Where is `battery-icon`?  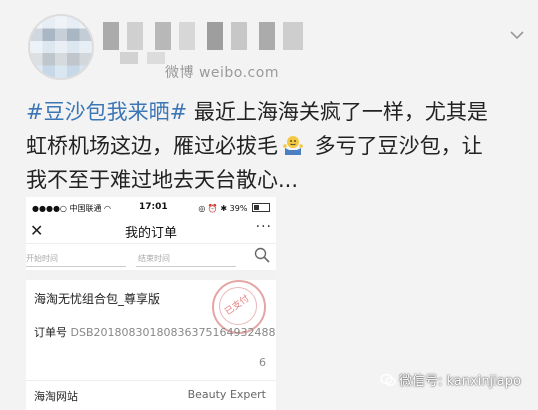
battery-icon is located at coordinates (261, 207).